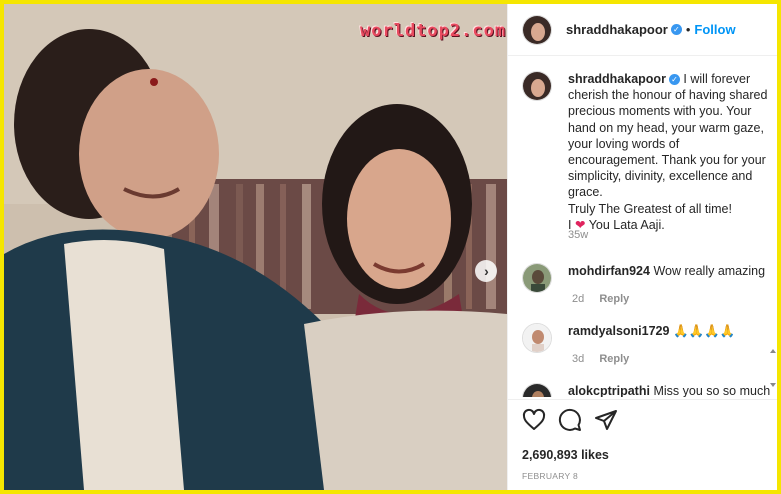 The height and width of the screenshot is (494, 781). I want to click on caption-line-2: Truly The Greatest of all time!, so click(650, 208).